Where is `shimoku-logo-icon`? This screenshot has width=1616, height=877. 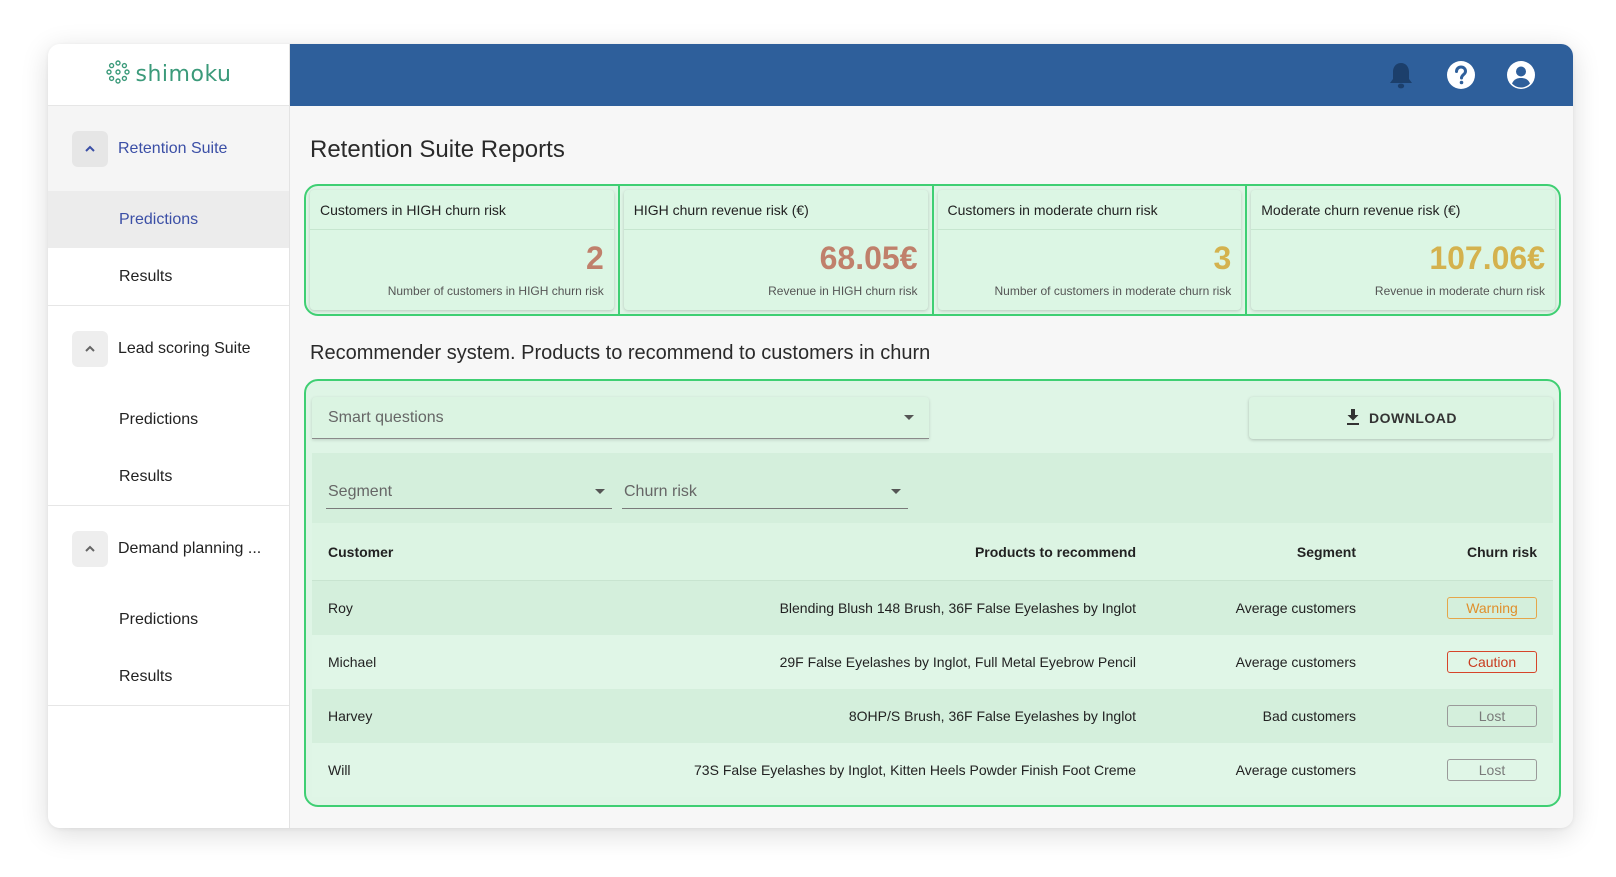 shimoku-logo-icon is located at coordinates (117, 74).